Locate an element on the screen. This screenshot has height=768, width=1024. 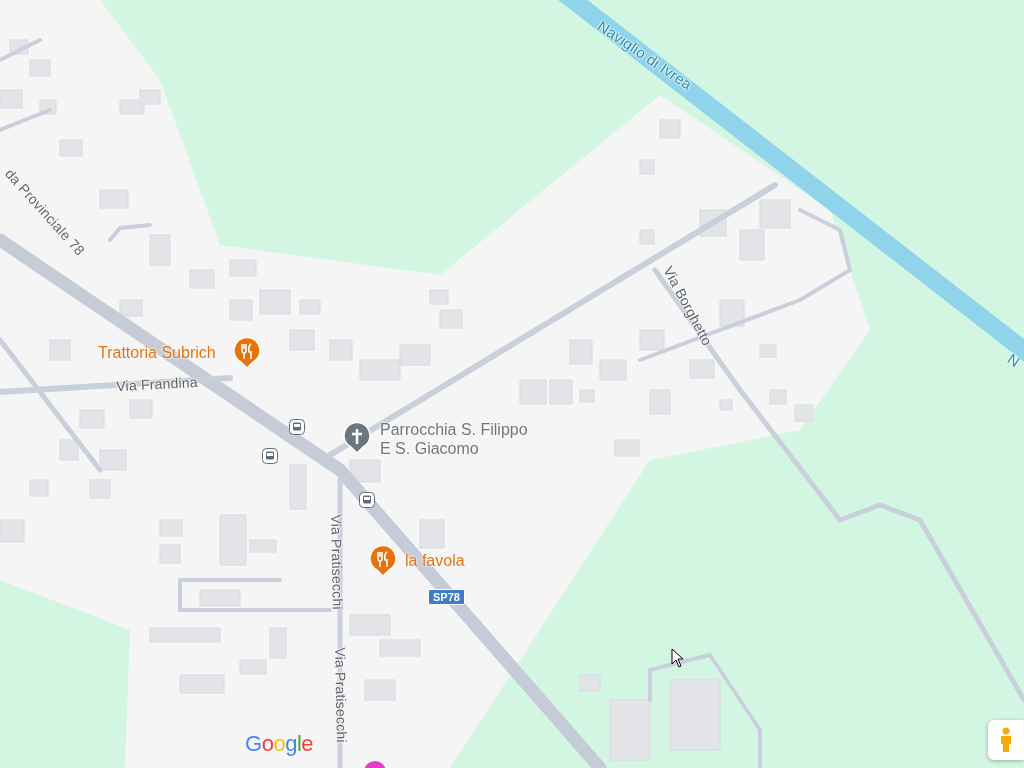
cross-pin-icon is located at coordinates (357, 438).